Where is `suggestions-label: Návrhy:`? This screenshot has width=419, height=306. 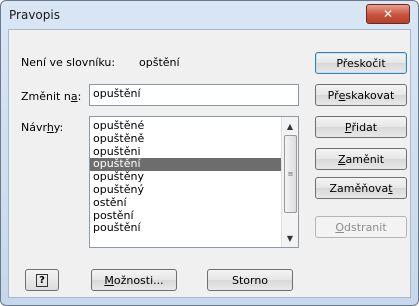 suggestions-label: Návrhy: is located at coordinates (42, 127).